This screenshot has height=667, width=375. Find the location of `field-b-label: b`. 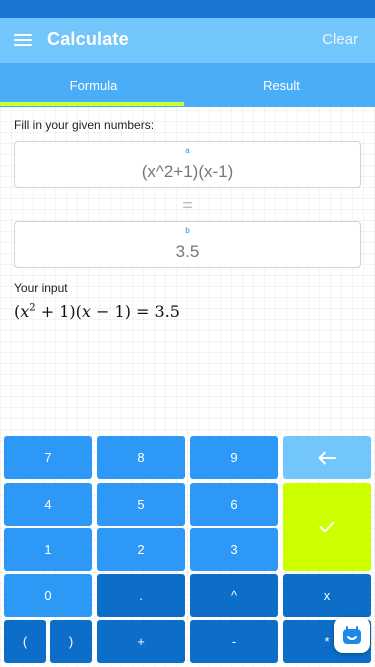

field-b-label: b is located at coordinates (187, 230).